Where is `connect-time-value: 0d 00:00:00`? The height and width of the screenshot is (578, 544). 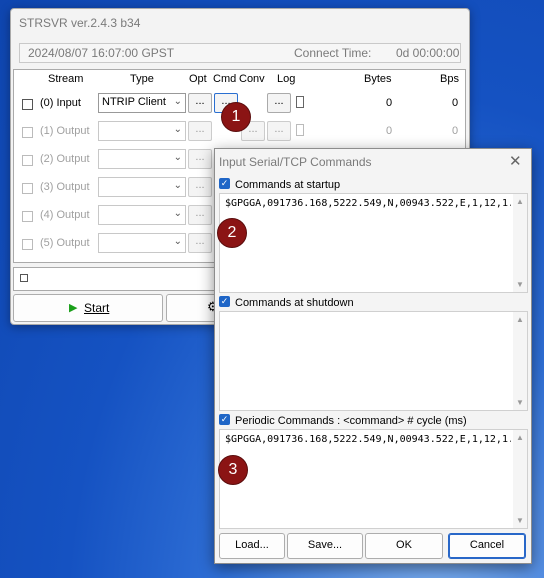
connect-time-value: 0d 00:00:00 is located at coordinates (428, 53).